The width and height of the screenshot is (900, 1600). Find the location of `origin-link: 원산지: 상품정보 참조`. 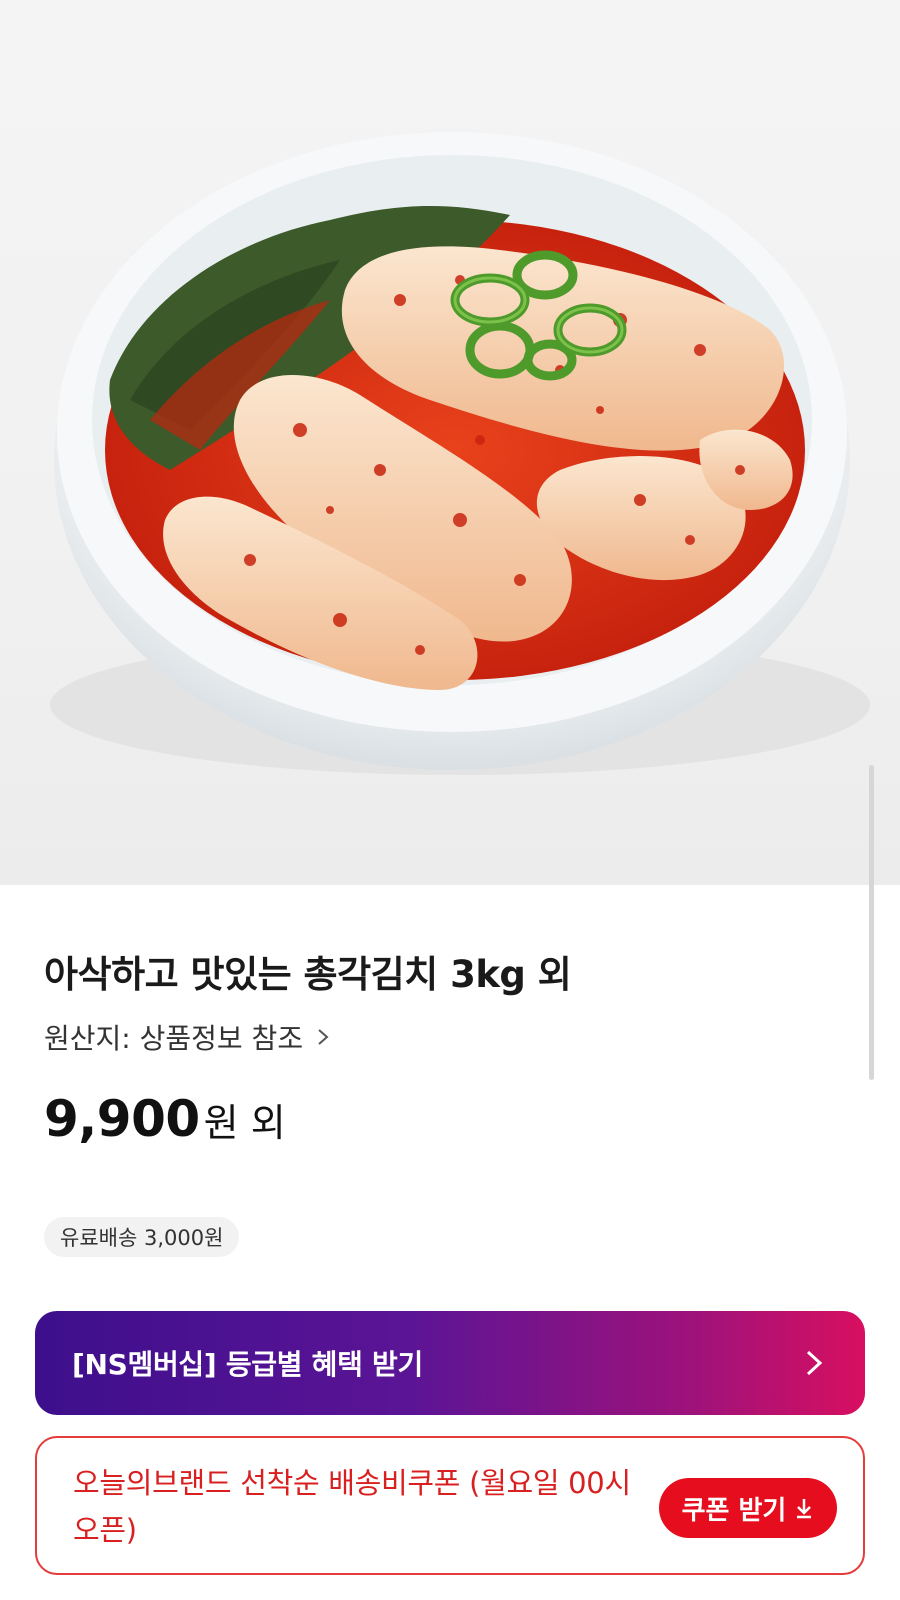

origin-link: 원산지: 상품정보 참조 is located at coordinates (188, 1037).